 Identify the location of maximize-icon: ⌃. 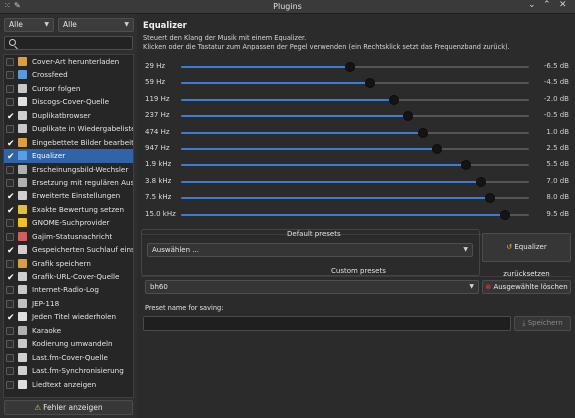
(547, 5).